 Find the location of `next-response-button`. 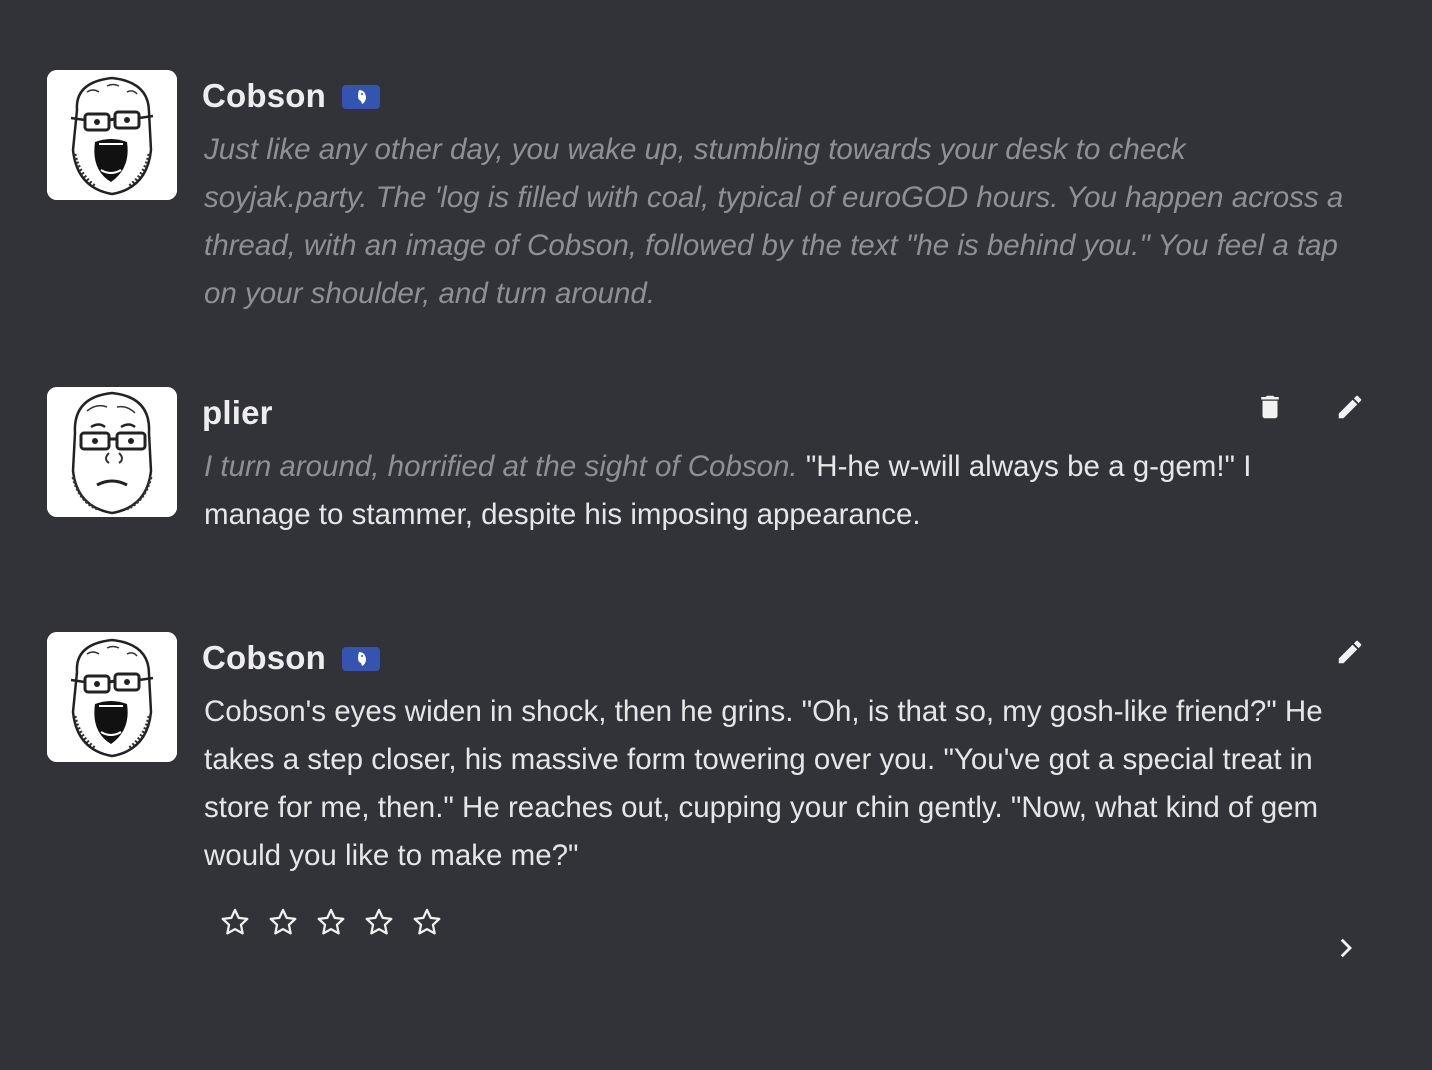

next-response-button is located at coordinates (1347, 948).